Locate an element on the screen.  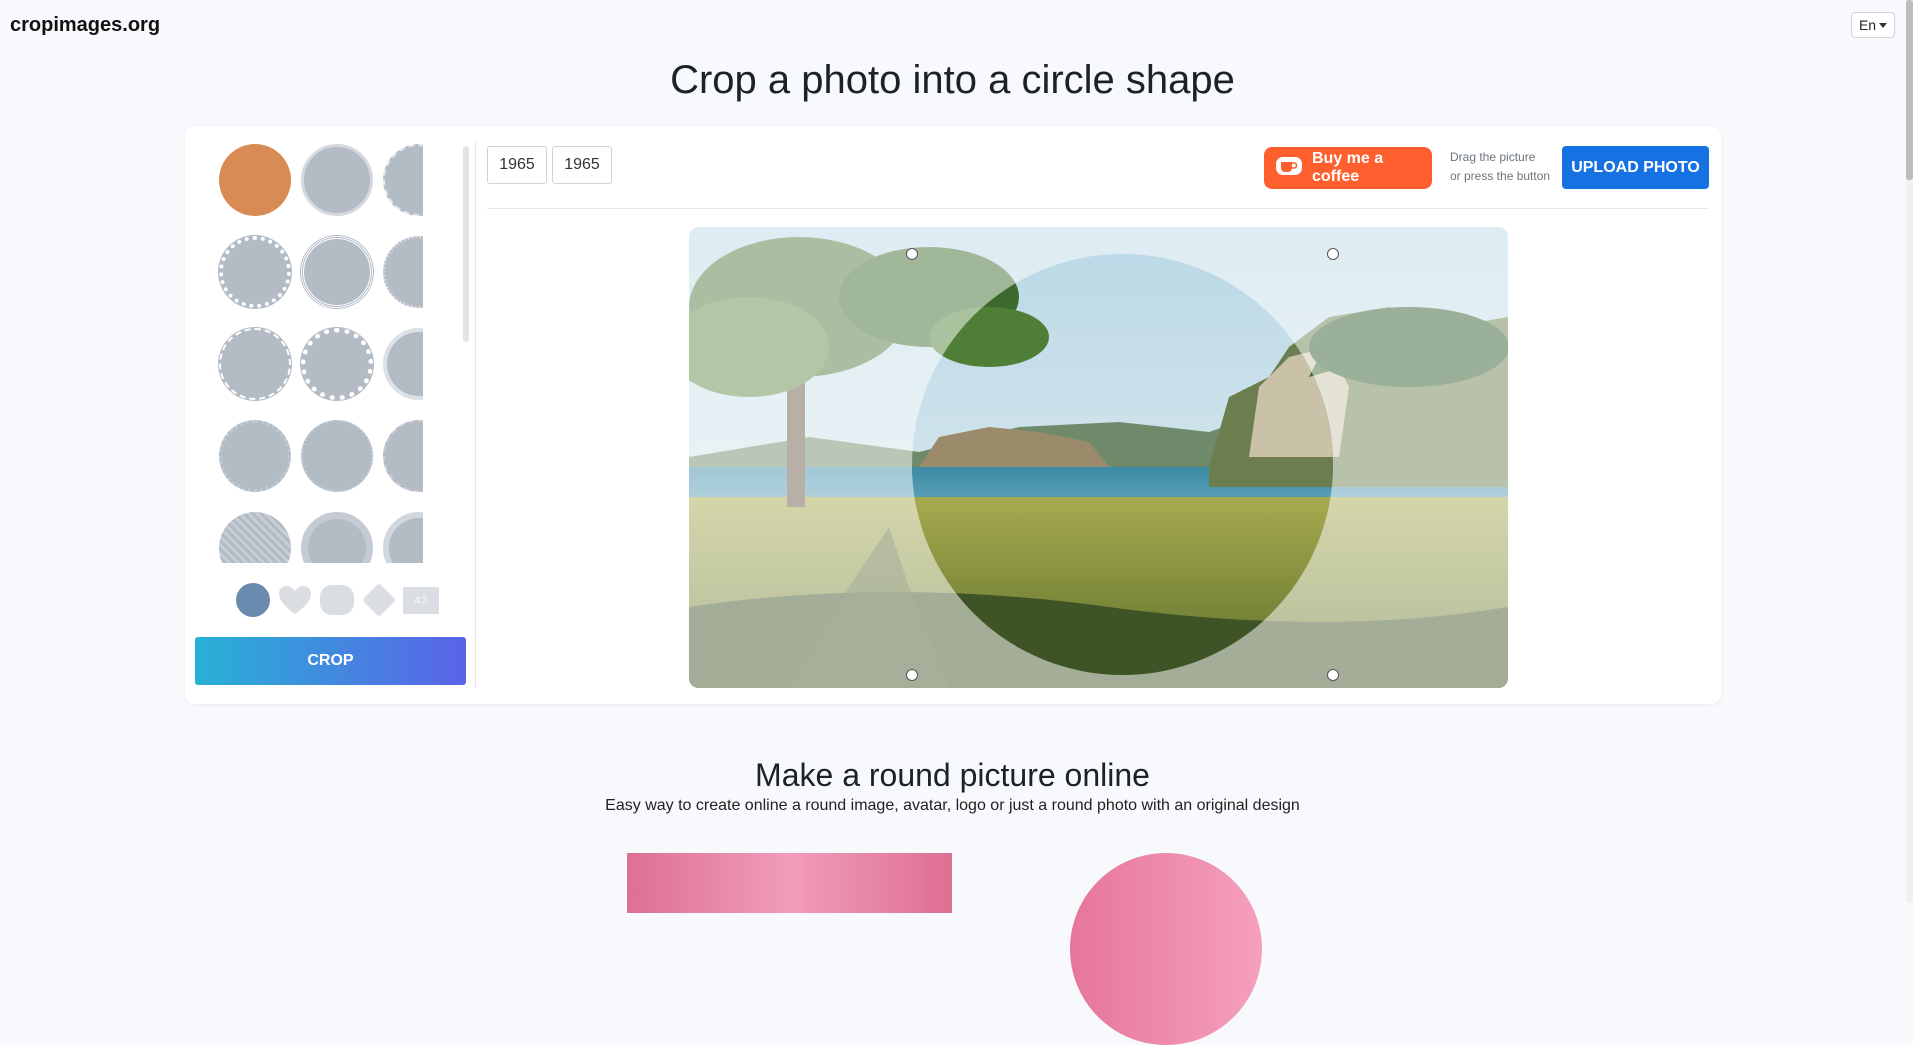
toolbar-divider is located at coordinates (1098, 208).